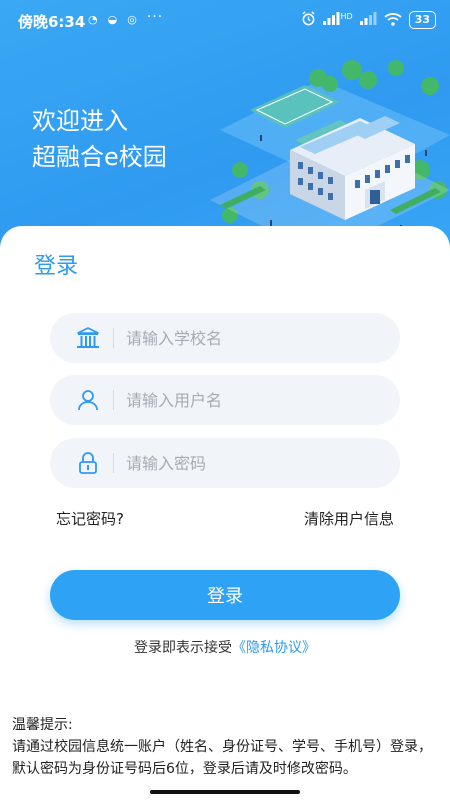  I want to click on school-field, so click(225, 338).